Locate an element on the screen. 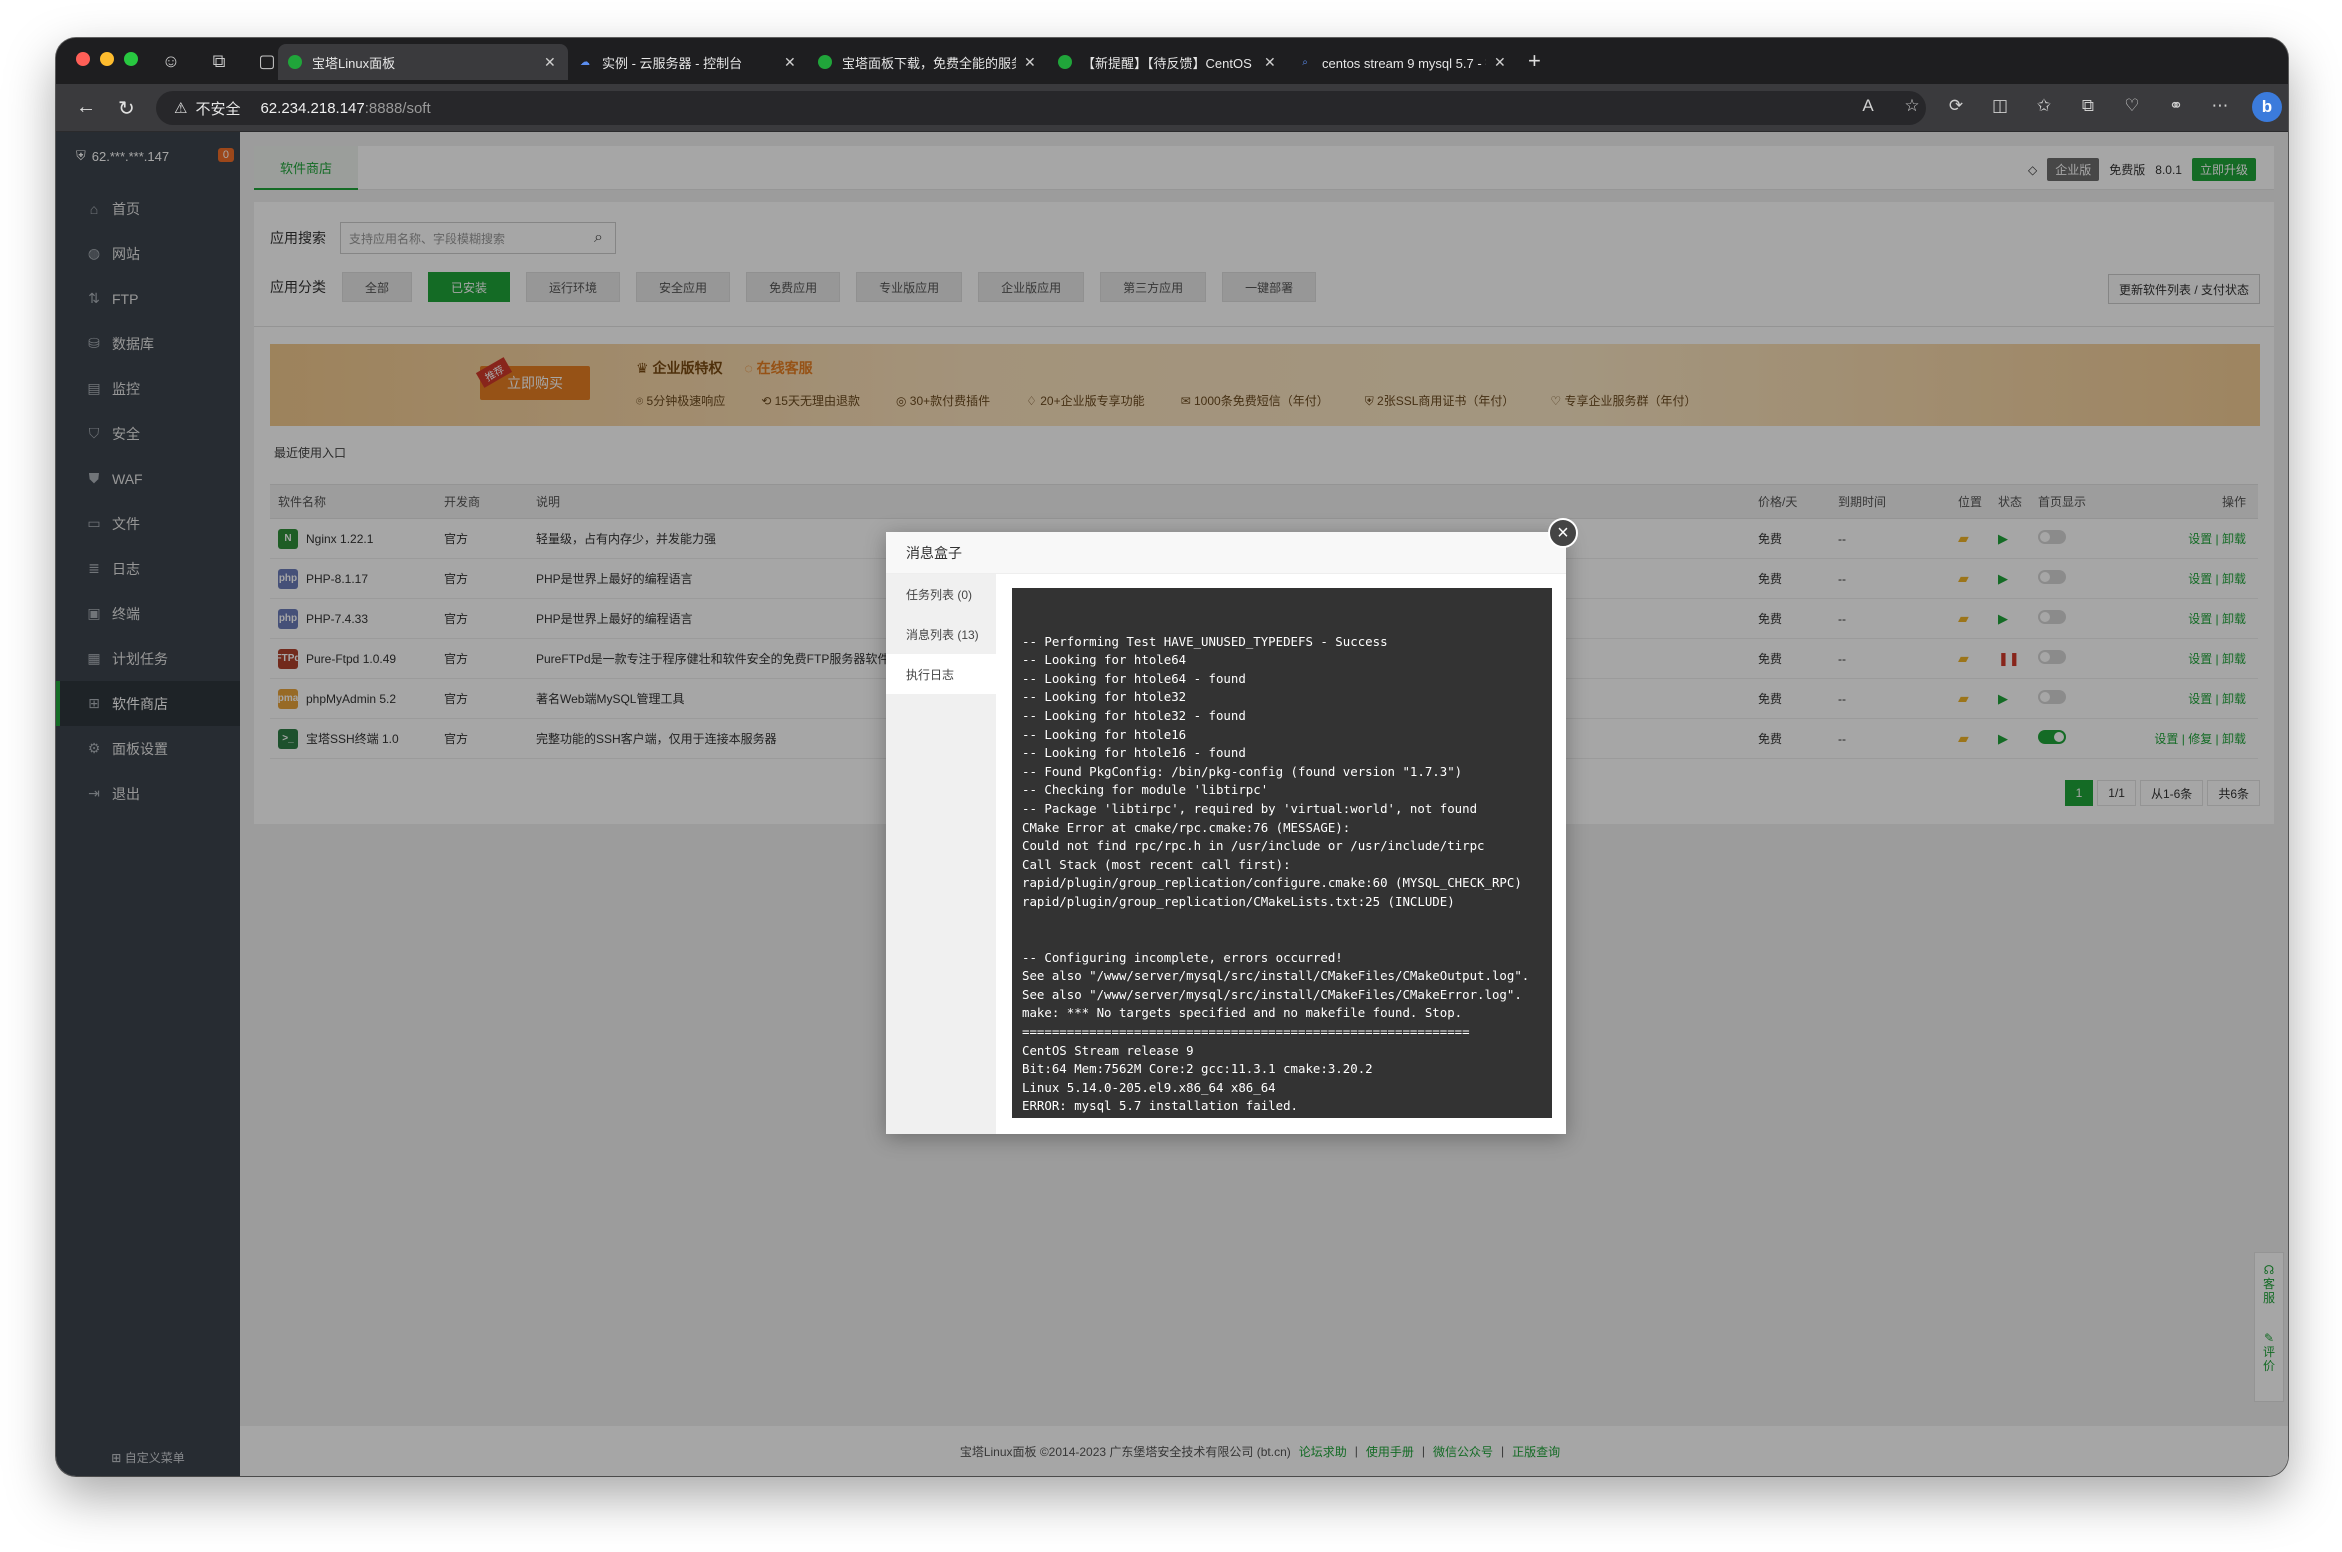 The height and width of the screenshot is (1552, 2342). bing-copilot-icon: b is located at coordinates (2267, 107).